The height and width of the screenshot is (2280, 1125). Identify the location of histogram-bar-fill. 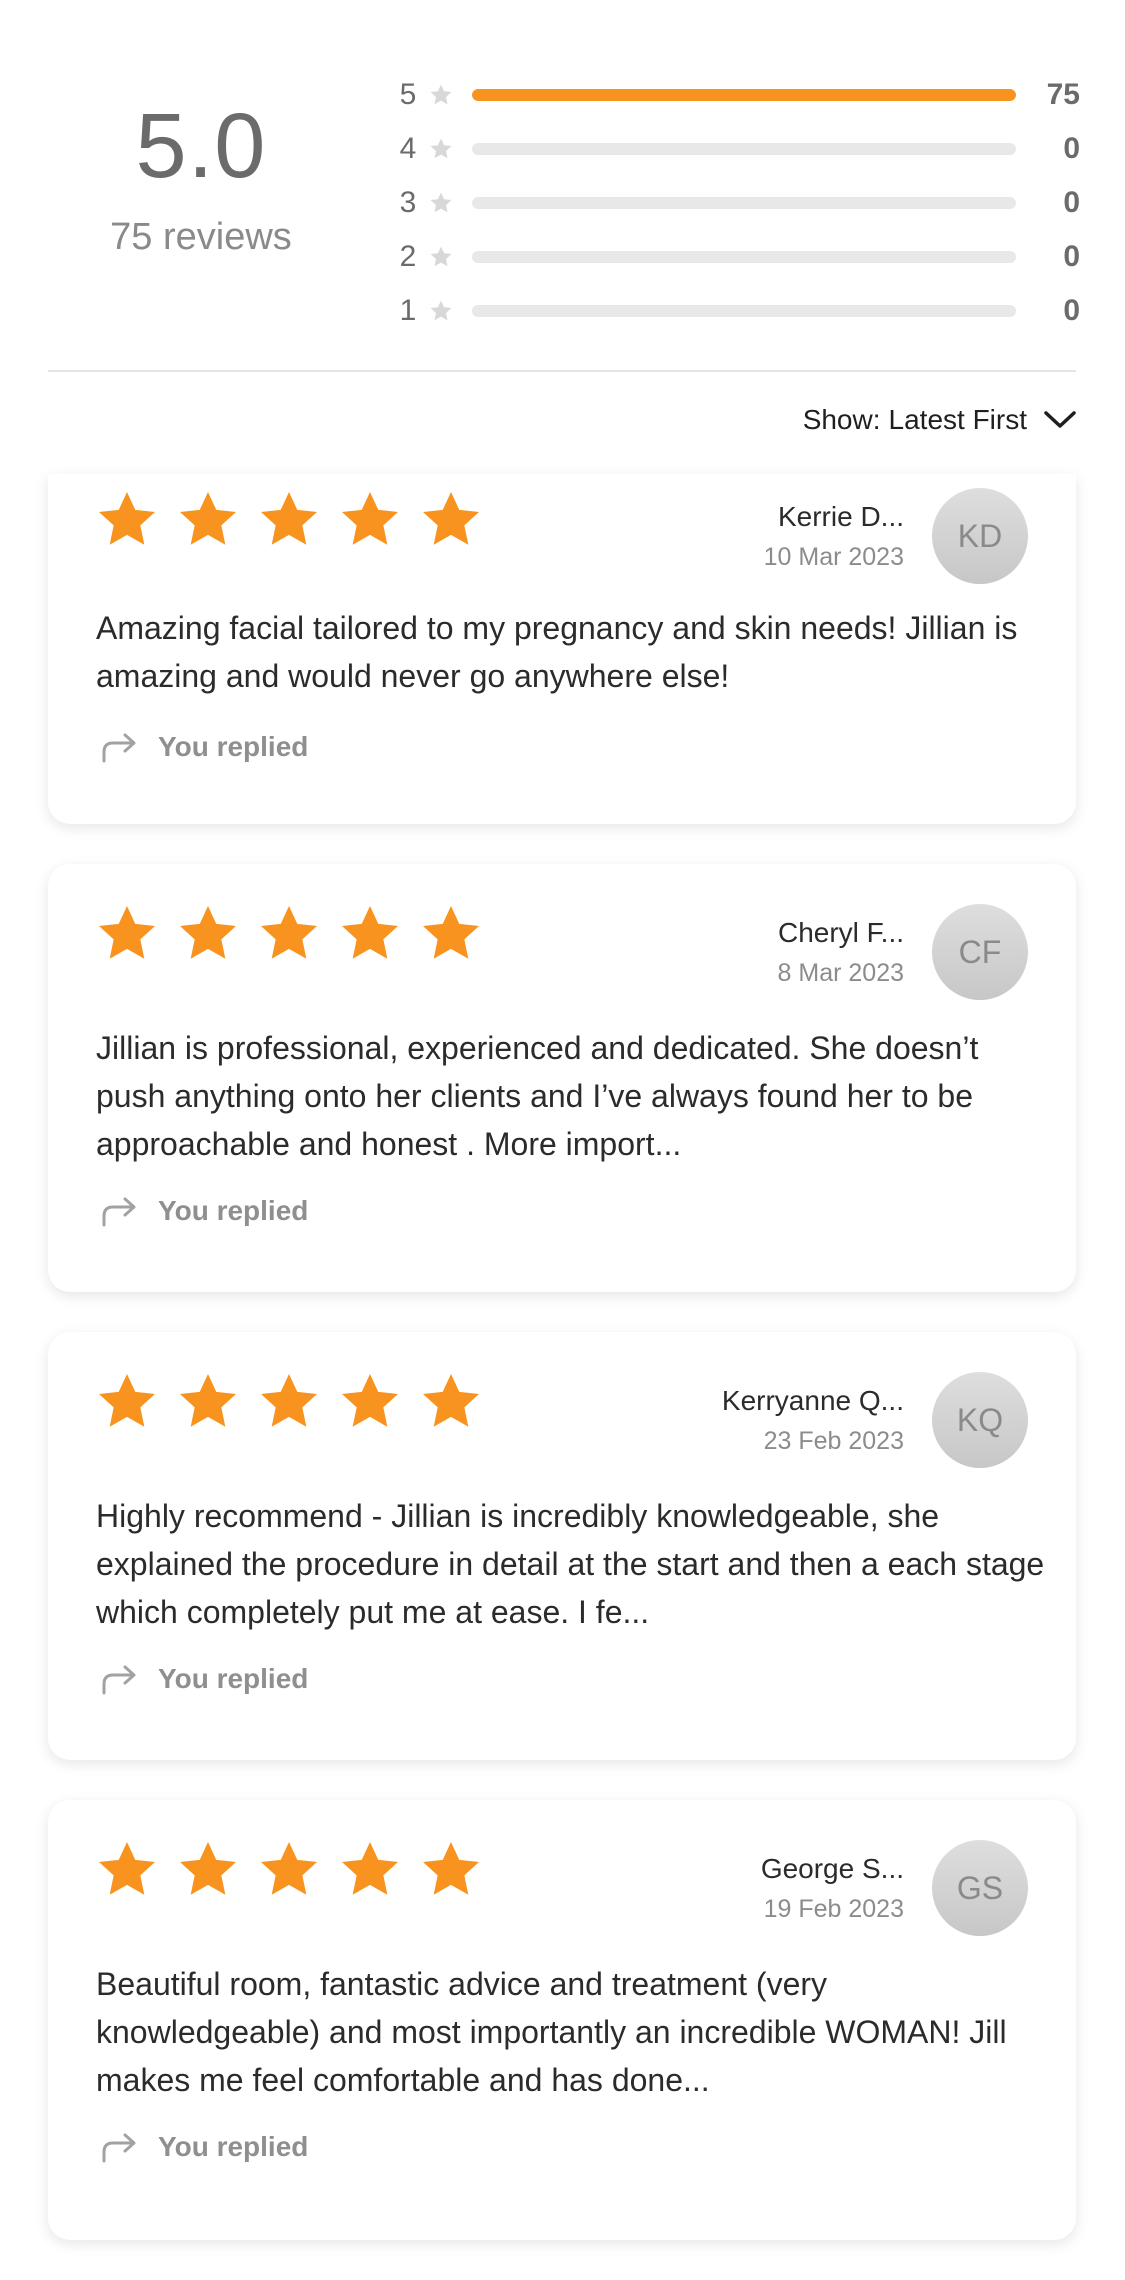
(744, 95).